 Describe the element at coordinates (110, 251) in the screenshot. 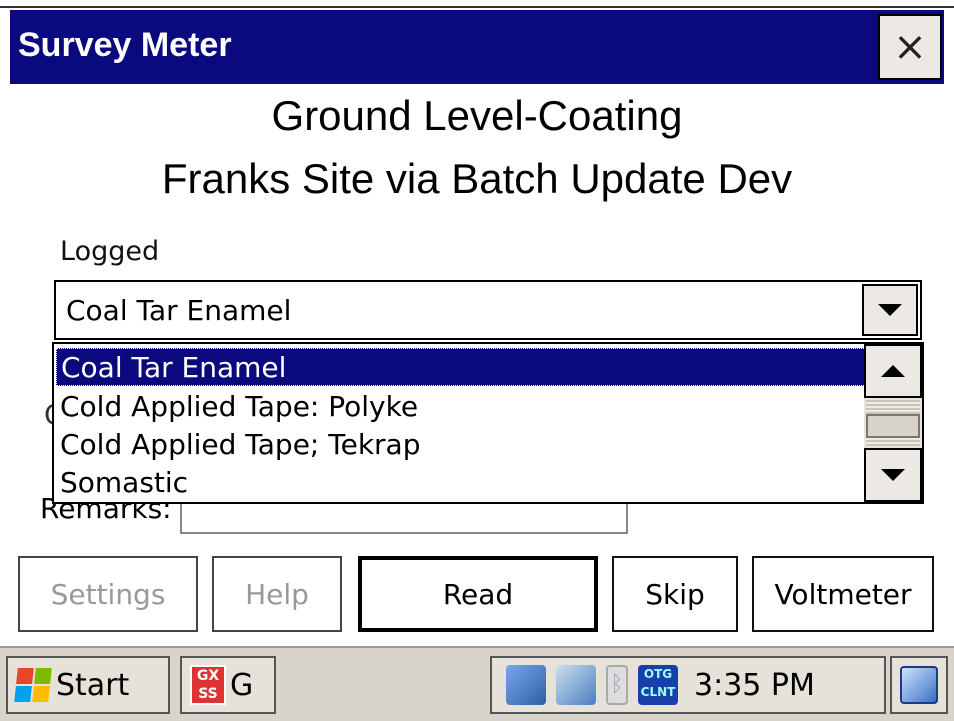

I see `logged-label: Logged` at that location.